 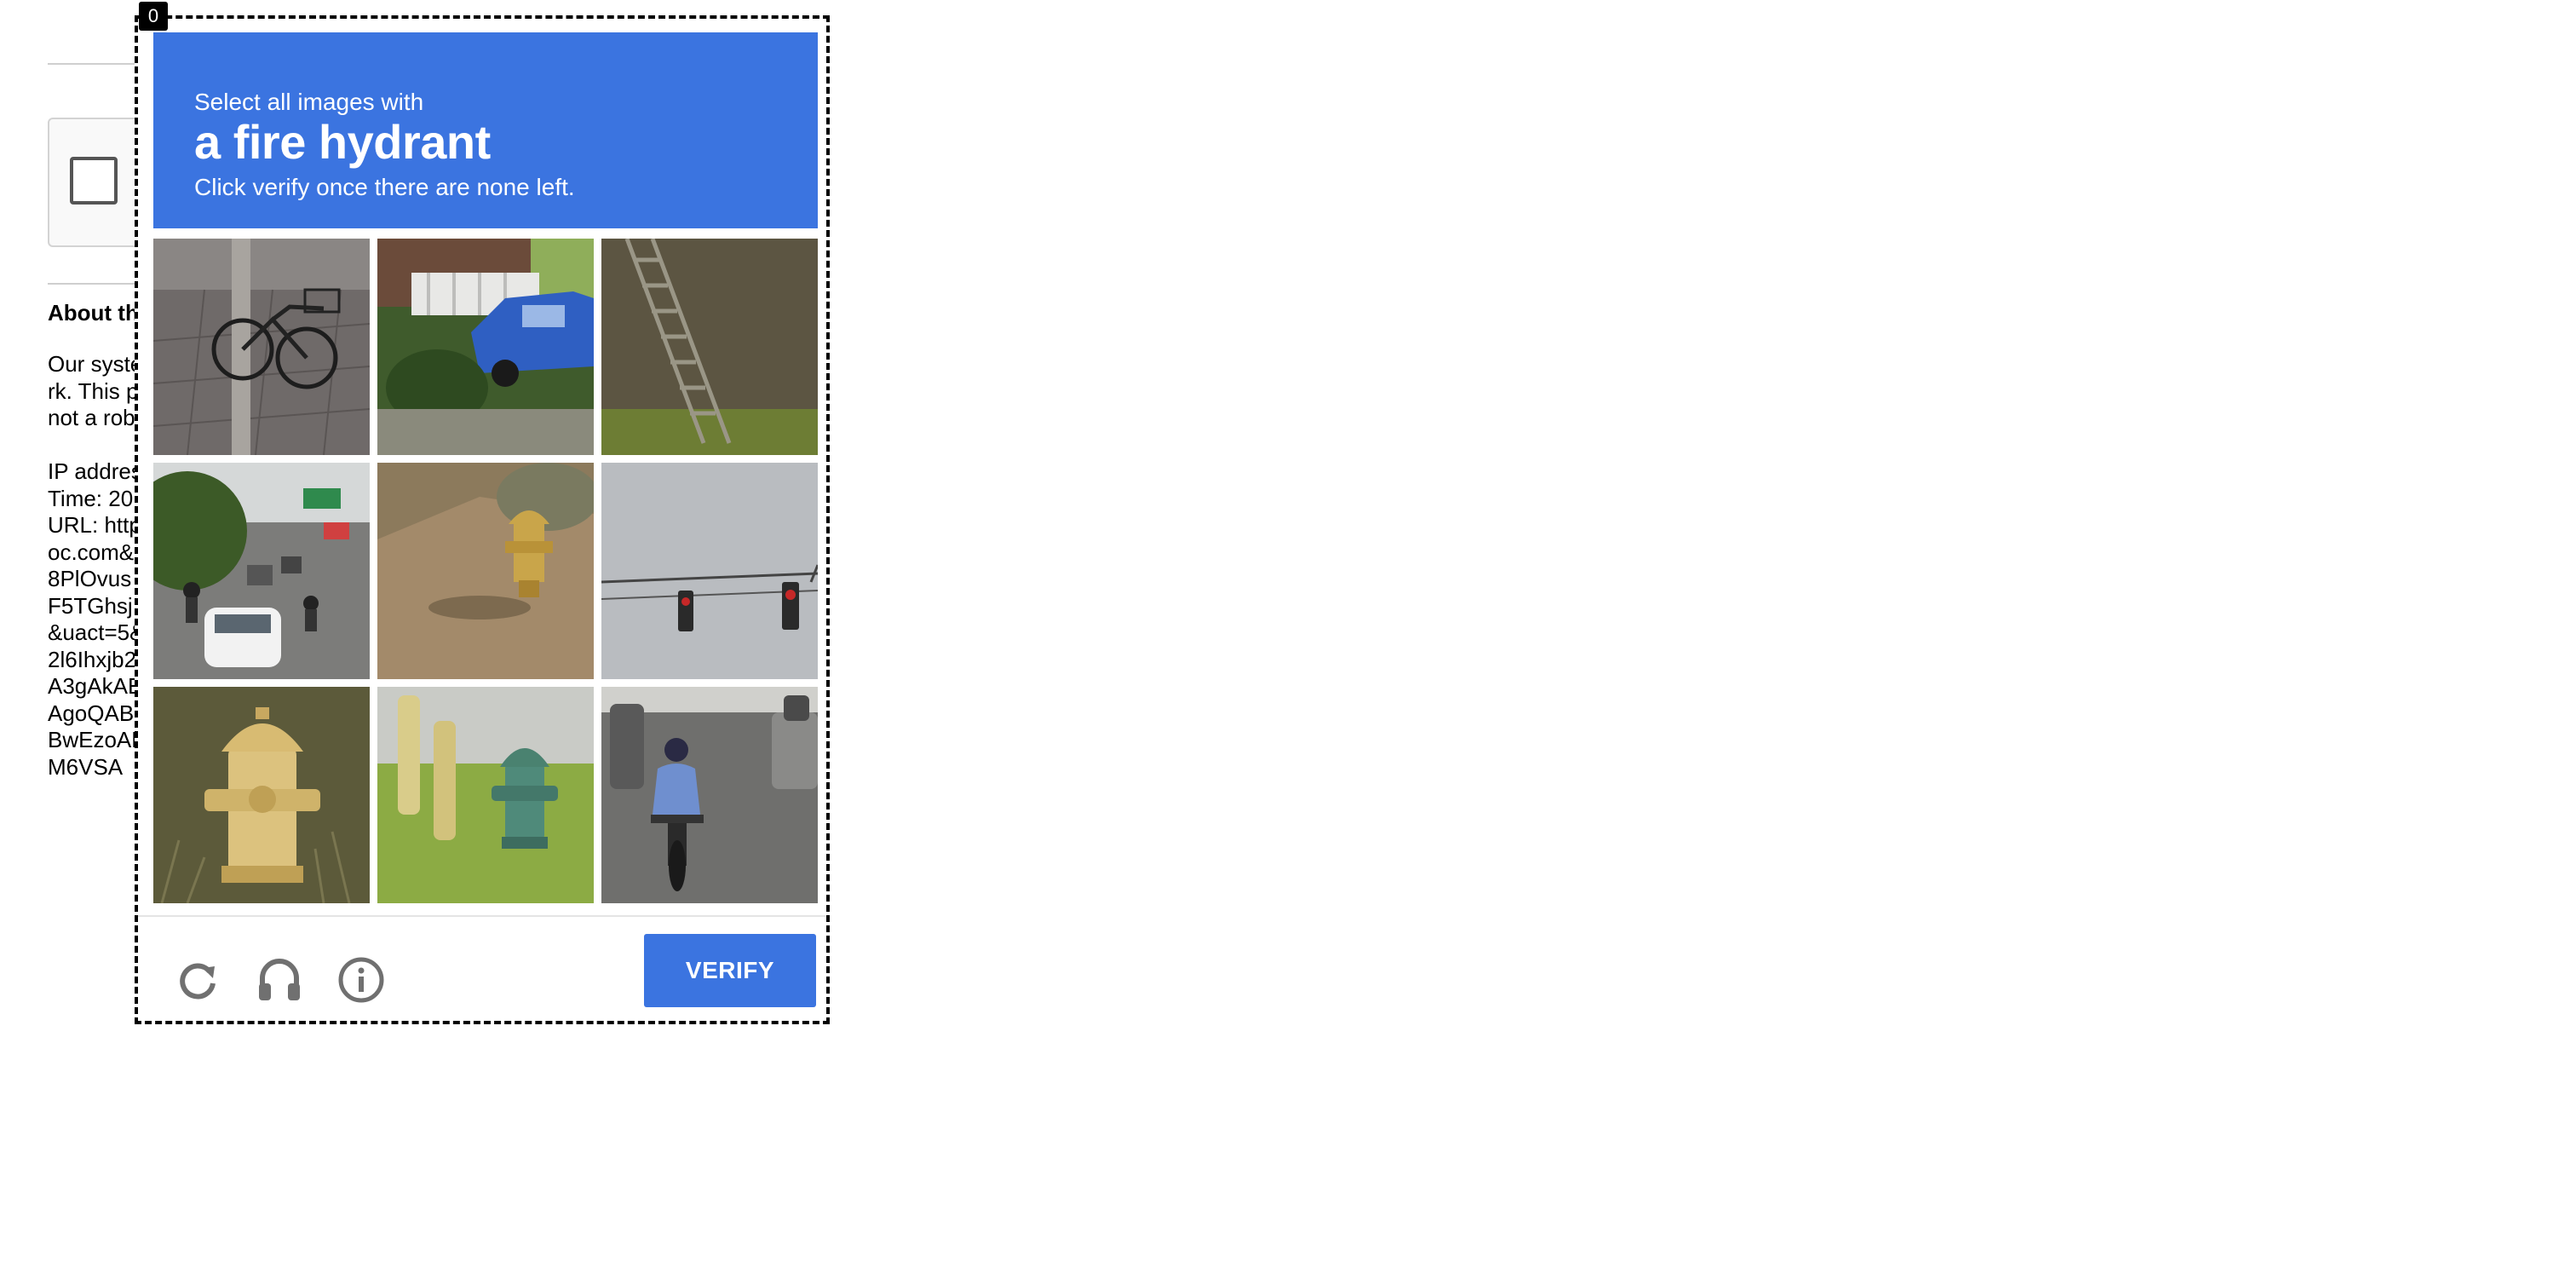 I want to click on help-button, so click(x=362, y=980).